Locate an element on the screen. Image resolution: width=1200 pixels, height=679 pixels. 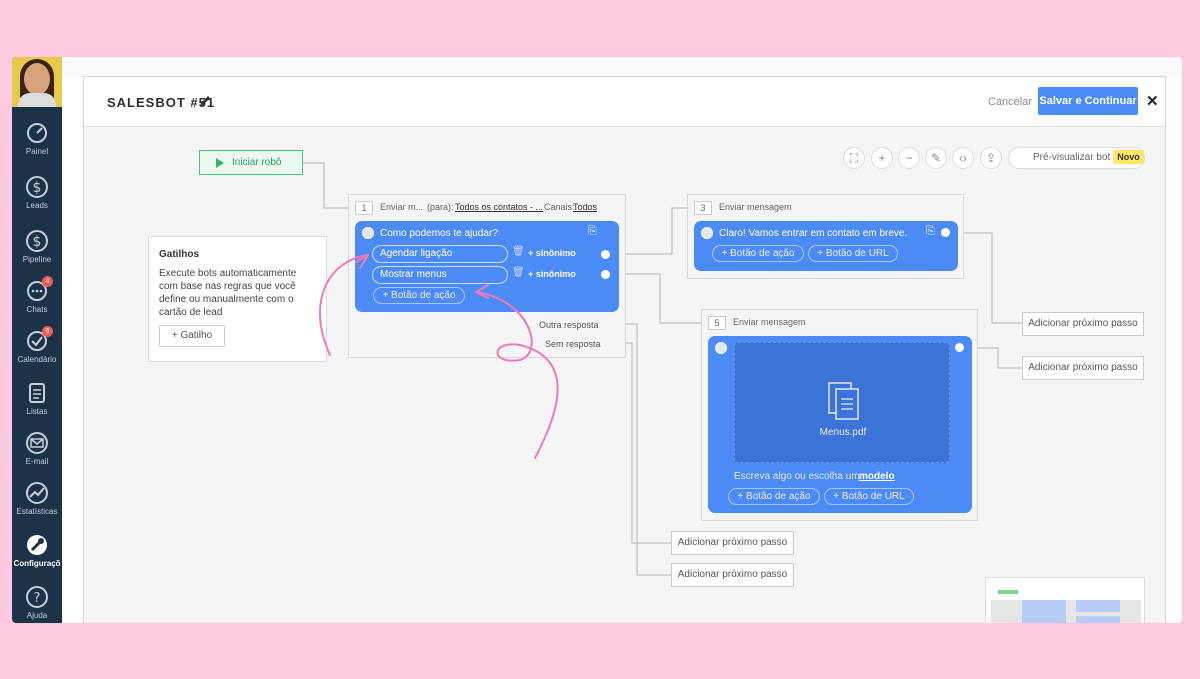
sidebar-item-label: Pipeline is located at coordinates (37, 259).